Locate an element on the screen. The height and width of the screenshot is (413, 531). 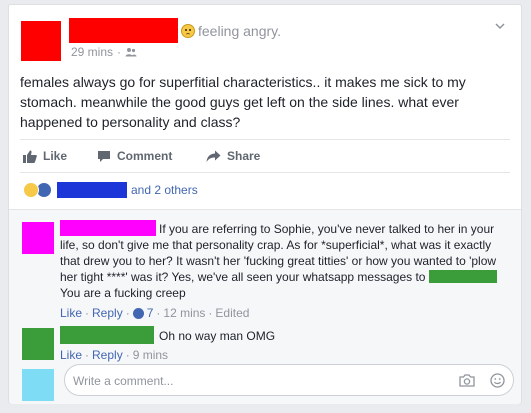
author-name-redaction is located at coordinates (123, 30).